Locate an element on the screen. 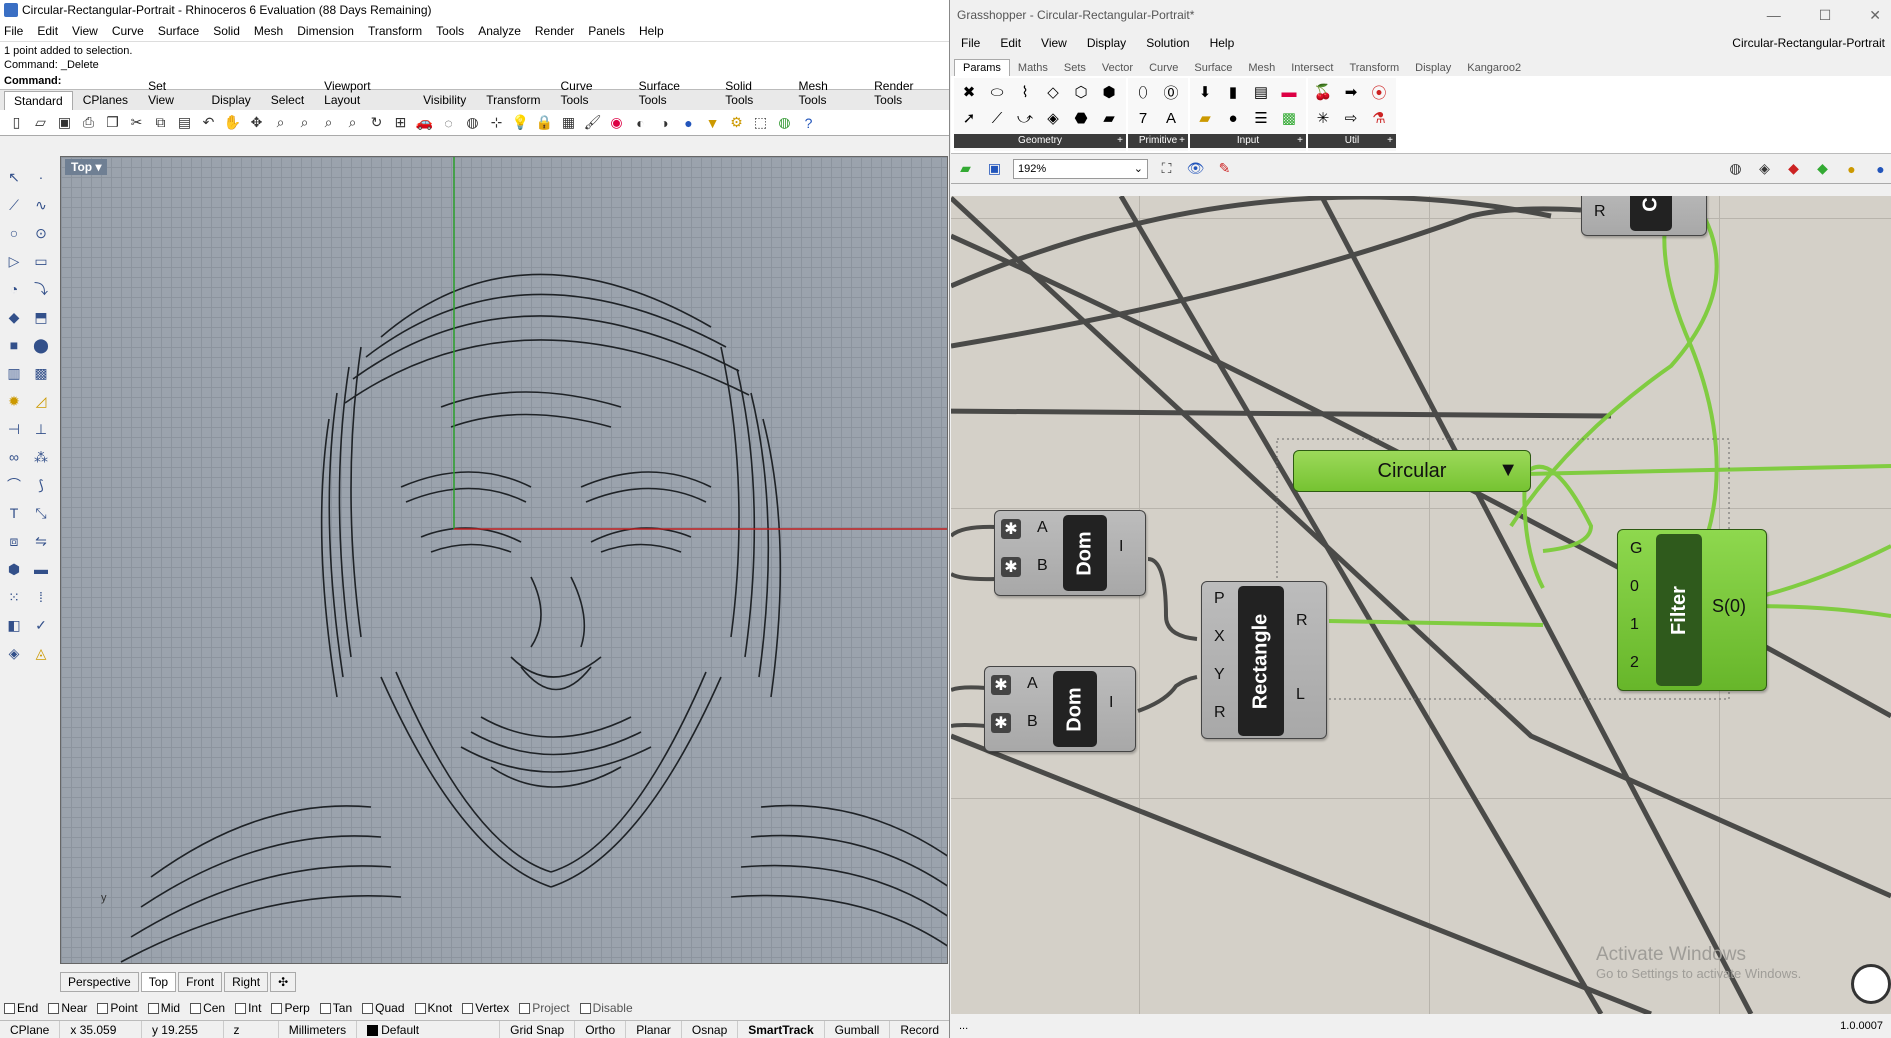 The width and height of the screenshot is (1891, 1038). vtab-top: Top is located at coordinates (158, 982).